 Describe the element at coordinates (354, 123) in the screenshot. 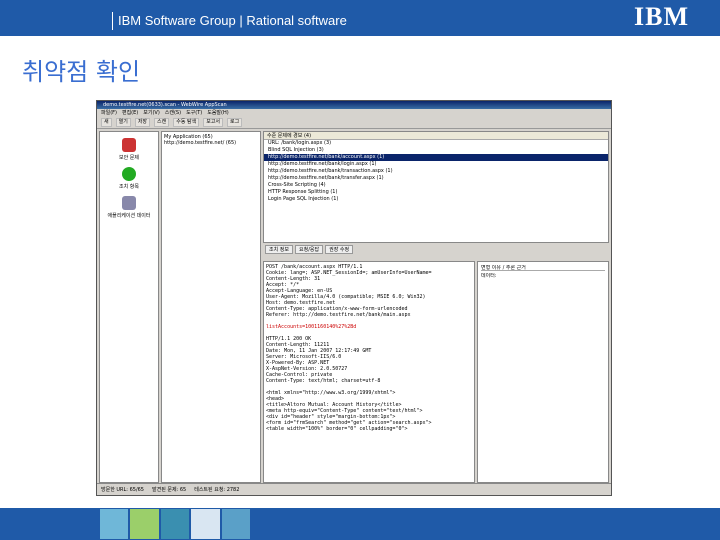

I see `toolbar: 새 열기 저장 스캔 수동 탐색 보고서 로그` at that location.